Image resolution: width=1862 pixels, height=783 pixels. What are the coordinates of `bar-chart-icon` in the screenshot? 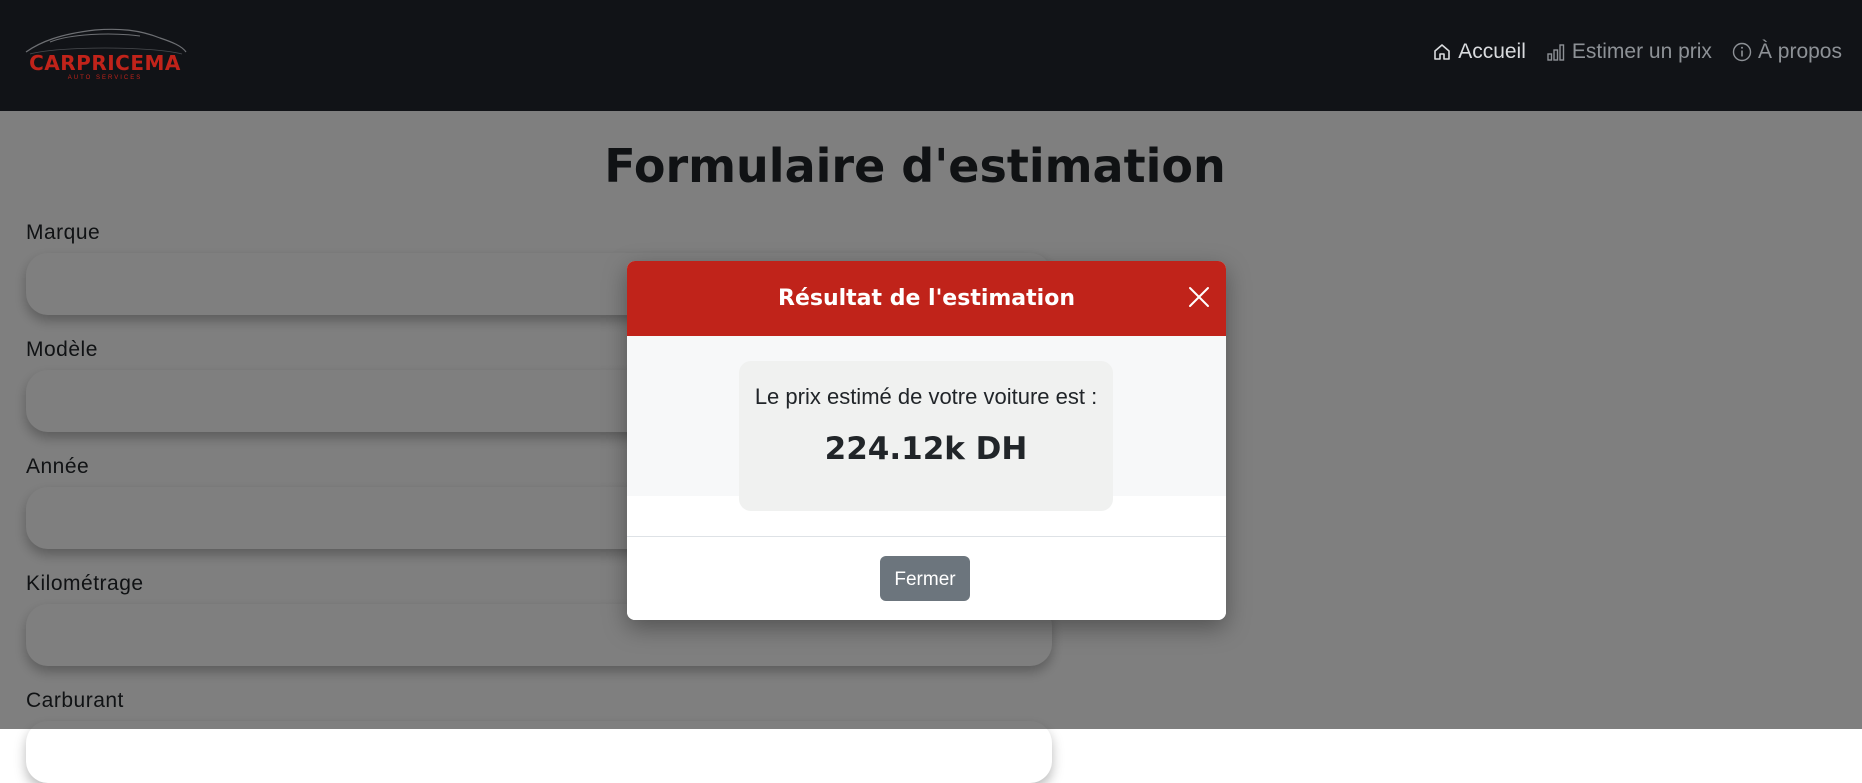 It's located at (1556, 52).